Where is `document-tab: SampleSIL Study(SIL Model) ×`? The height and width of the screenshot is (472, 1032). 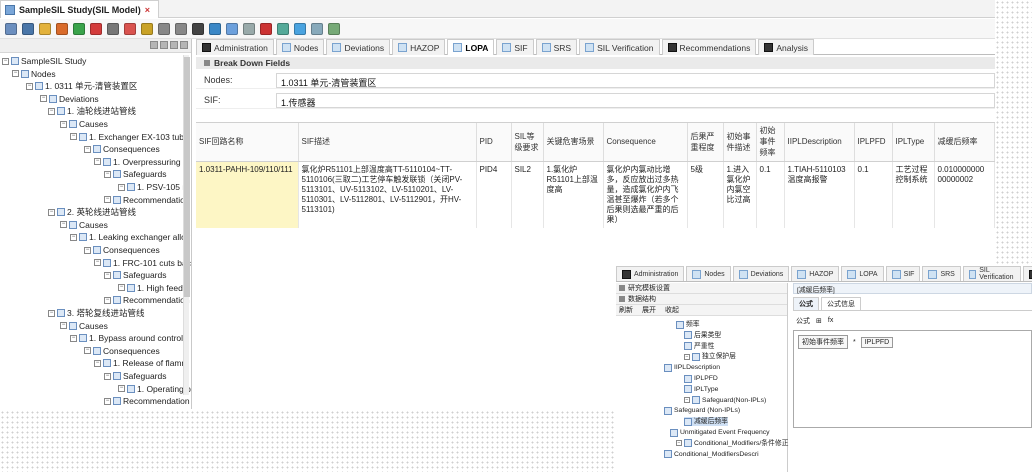
document-tab: SampleSIL Study(SIL Model) × is located at coordinates (79, 9).